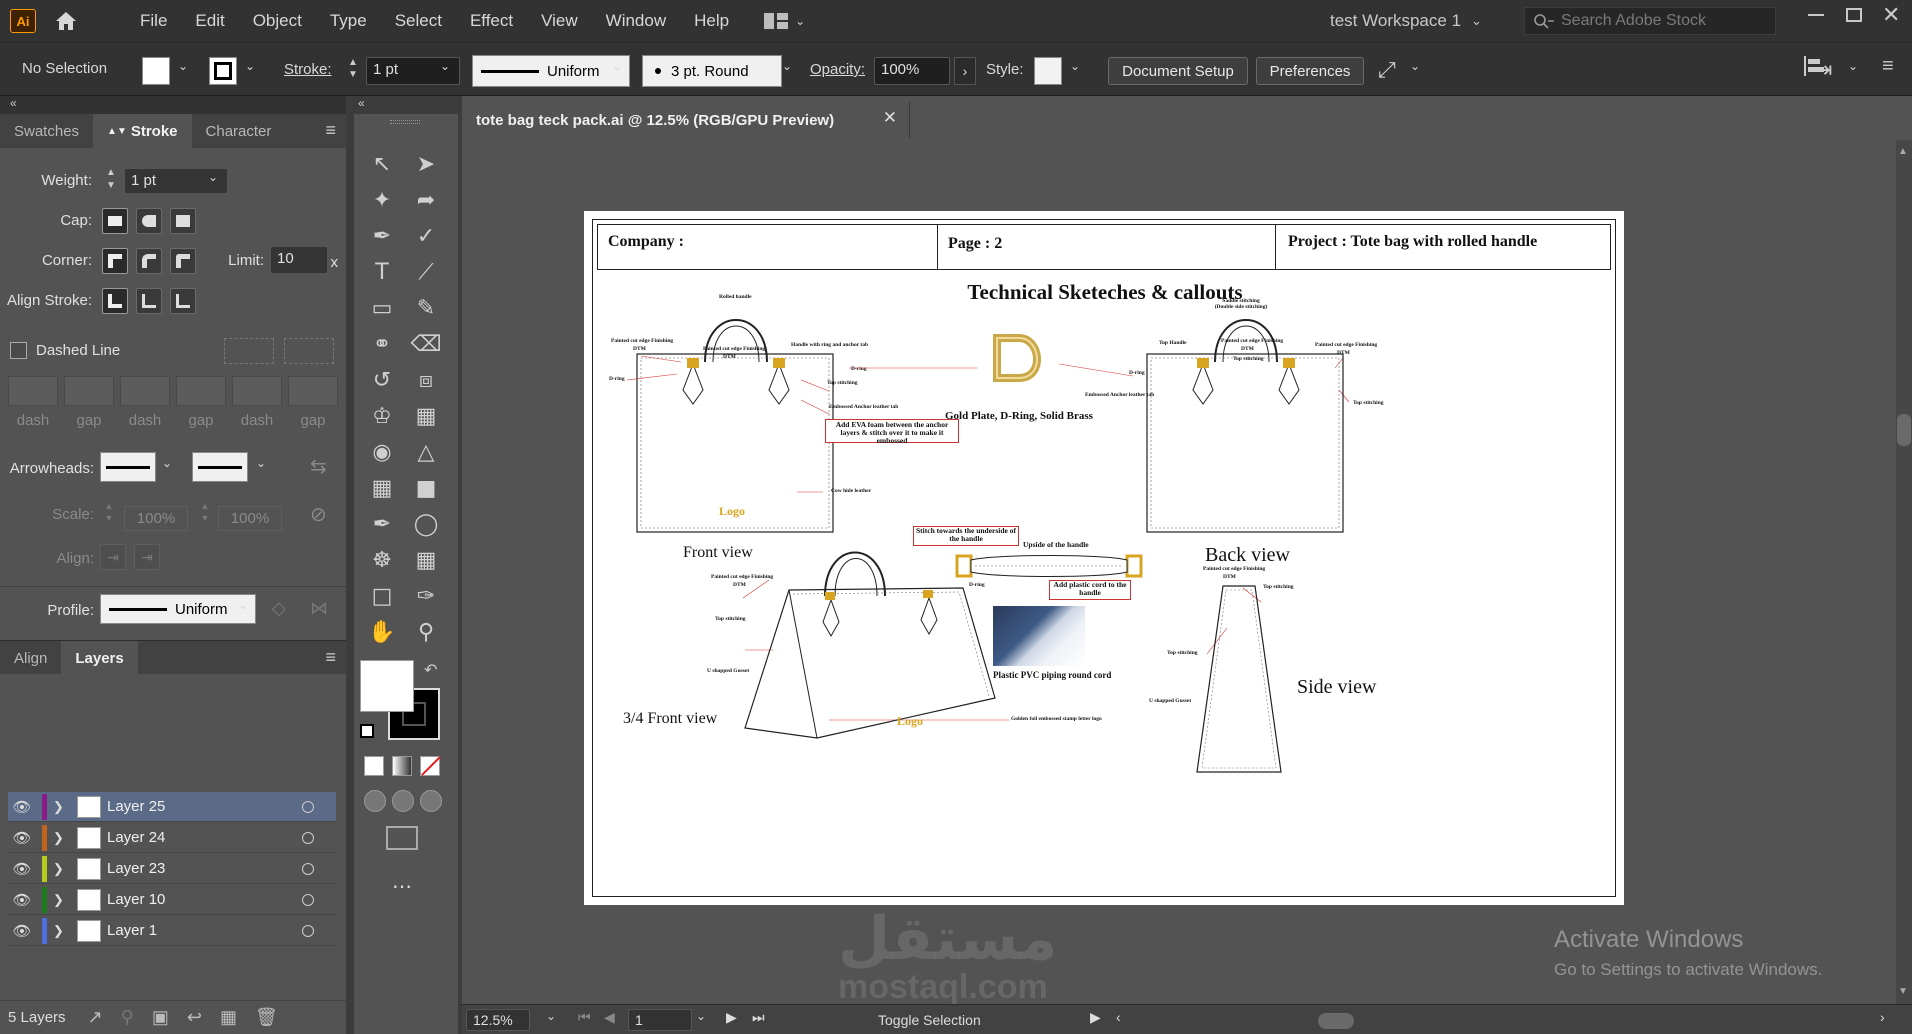 Image resolution: width=1912 pixels, height=1034 pixels. Describe the element at coordinates (1903, 151) in the screenshot. I see `scroll-up-icon: ▲` at that location.